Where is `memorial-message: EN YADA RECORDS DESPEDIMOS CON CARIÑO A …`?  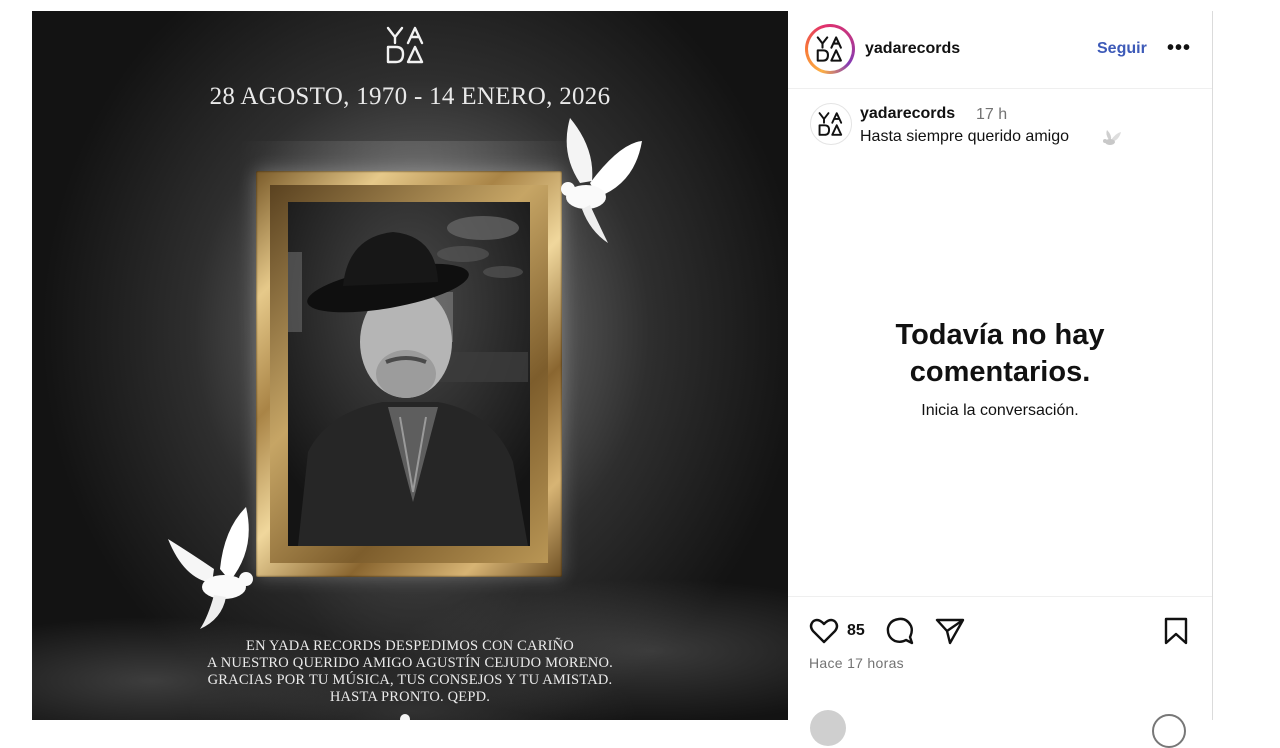 memorial-message: EN YADA RECORDS DESPEDIMOS CON CARIÑO A … is located at coordinates (410, 672).